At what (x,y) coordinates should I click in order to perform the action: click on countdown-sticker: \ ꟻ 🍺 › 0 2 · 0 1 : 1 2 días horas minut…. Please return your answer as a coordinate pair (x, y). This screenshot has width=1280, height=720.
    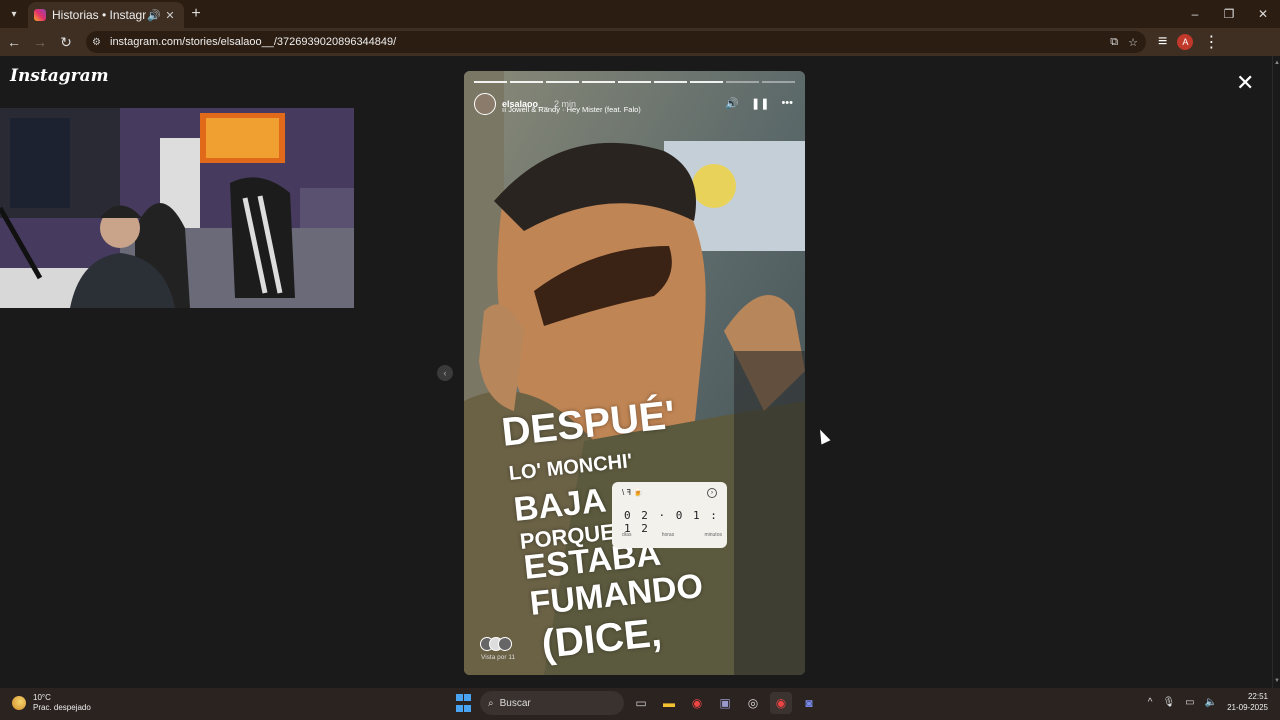
    Looking at the image, I should click on (669, 515).